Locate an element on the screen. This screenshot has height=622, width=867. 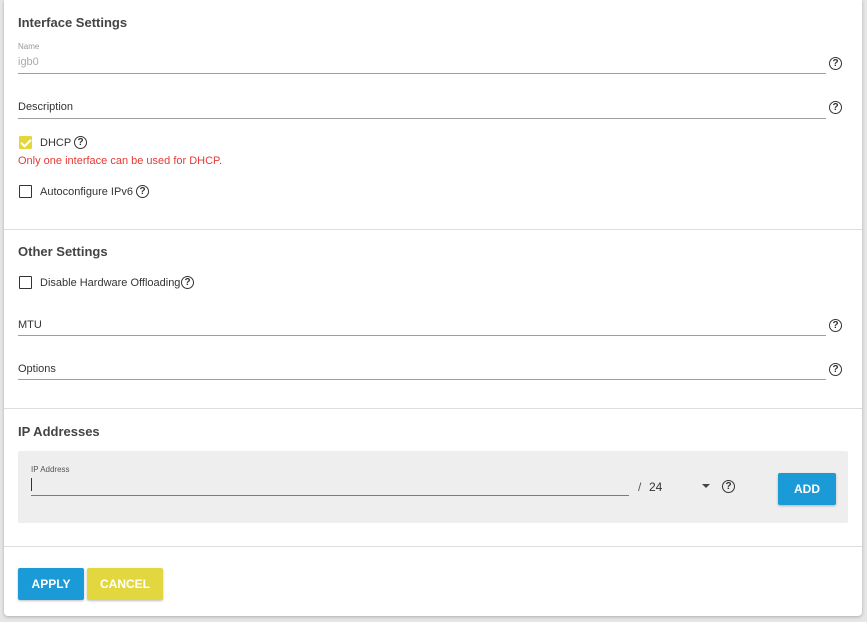
ip-addresses-title: IP Addresses is located at coordinates (59, 431).